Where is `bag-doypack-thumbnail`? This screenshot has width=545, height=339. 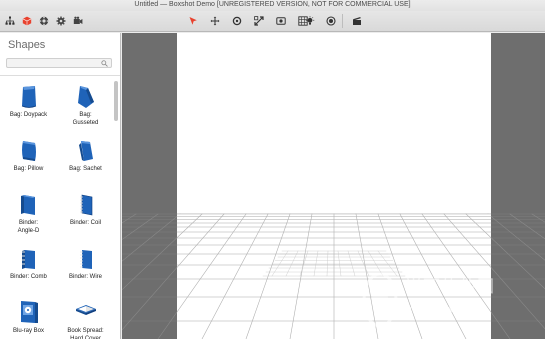 bag-doypack-thumbnail is located at coordinates (29, 94).